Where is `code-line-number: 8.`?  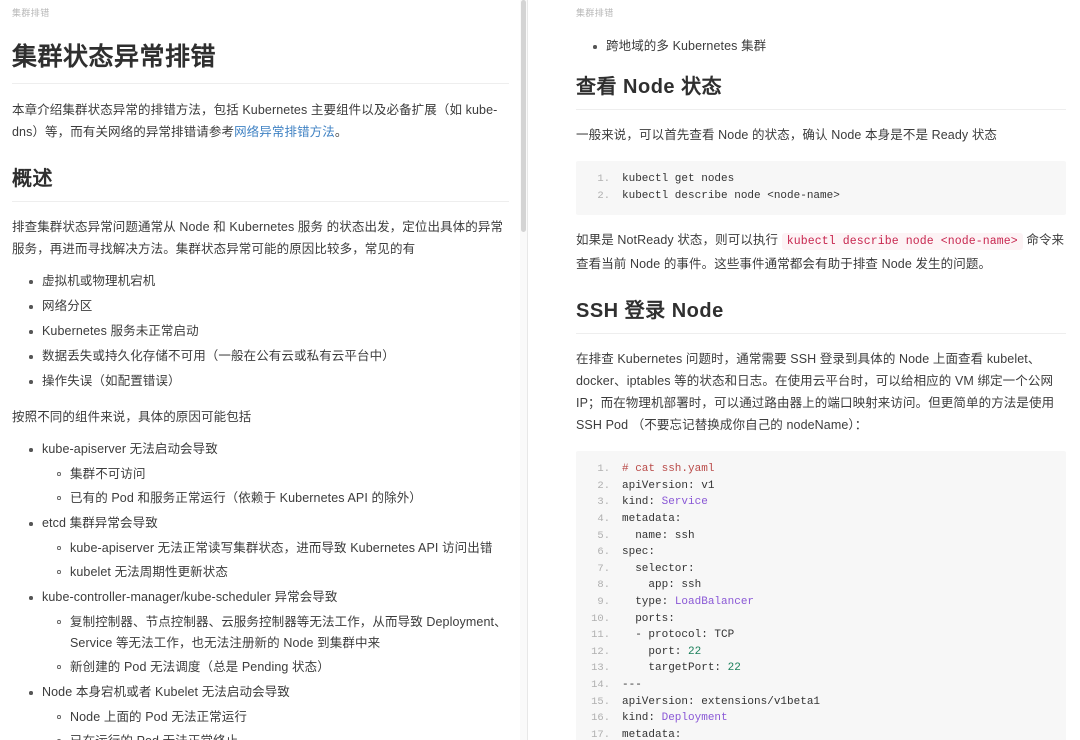 code-line-number: 8. is located at coordinates (603, 585).